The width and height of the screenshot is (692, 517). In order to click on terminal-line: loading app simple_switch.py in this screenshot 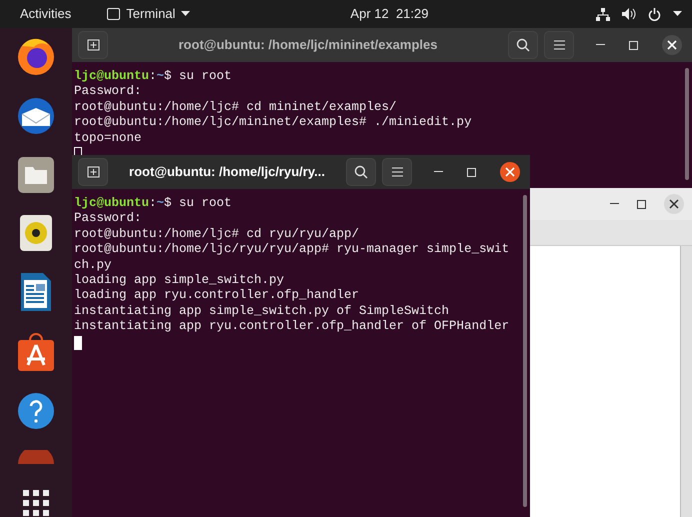, I will do `click(179, 280)`.